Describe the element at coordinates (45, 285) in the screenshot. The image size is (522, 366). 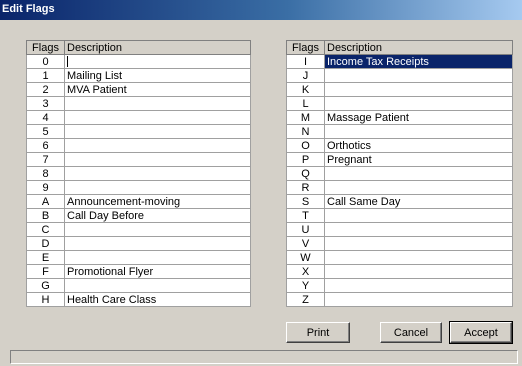
I see `flag-cell: G` at that location.